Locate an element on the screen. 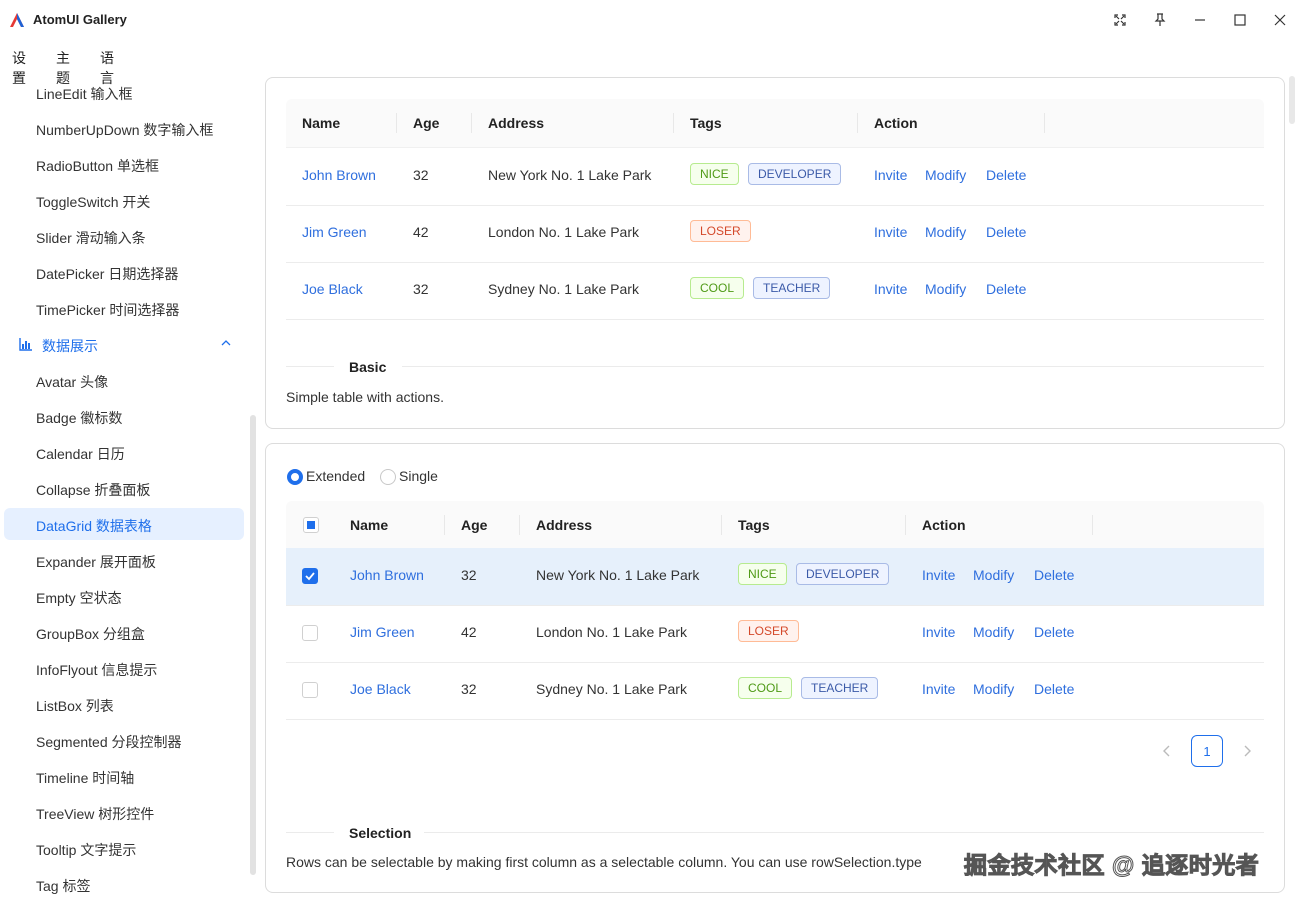 This screenshot has width=1299, height=900. pin-button is located at coordinates (1160, 20).